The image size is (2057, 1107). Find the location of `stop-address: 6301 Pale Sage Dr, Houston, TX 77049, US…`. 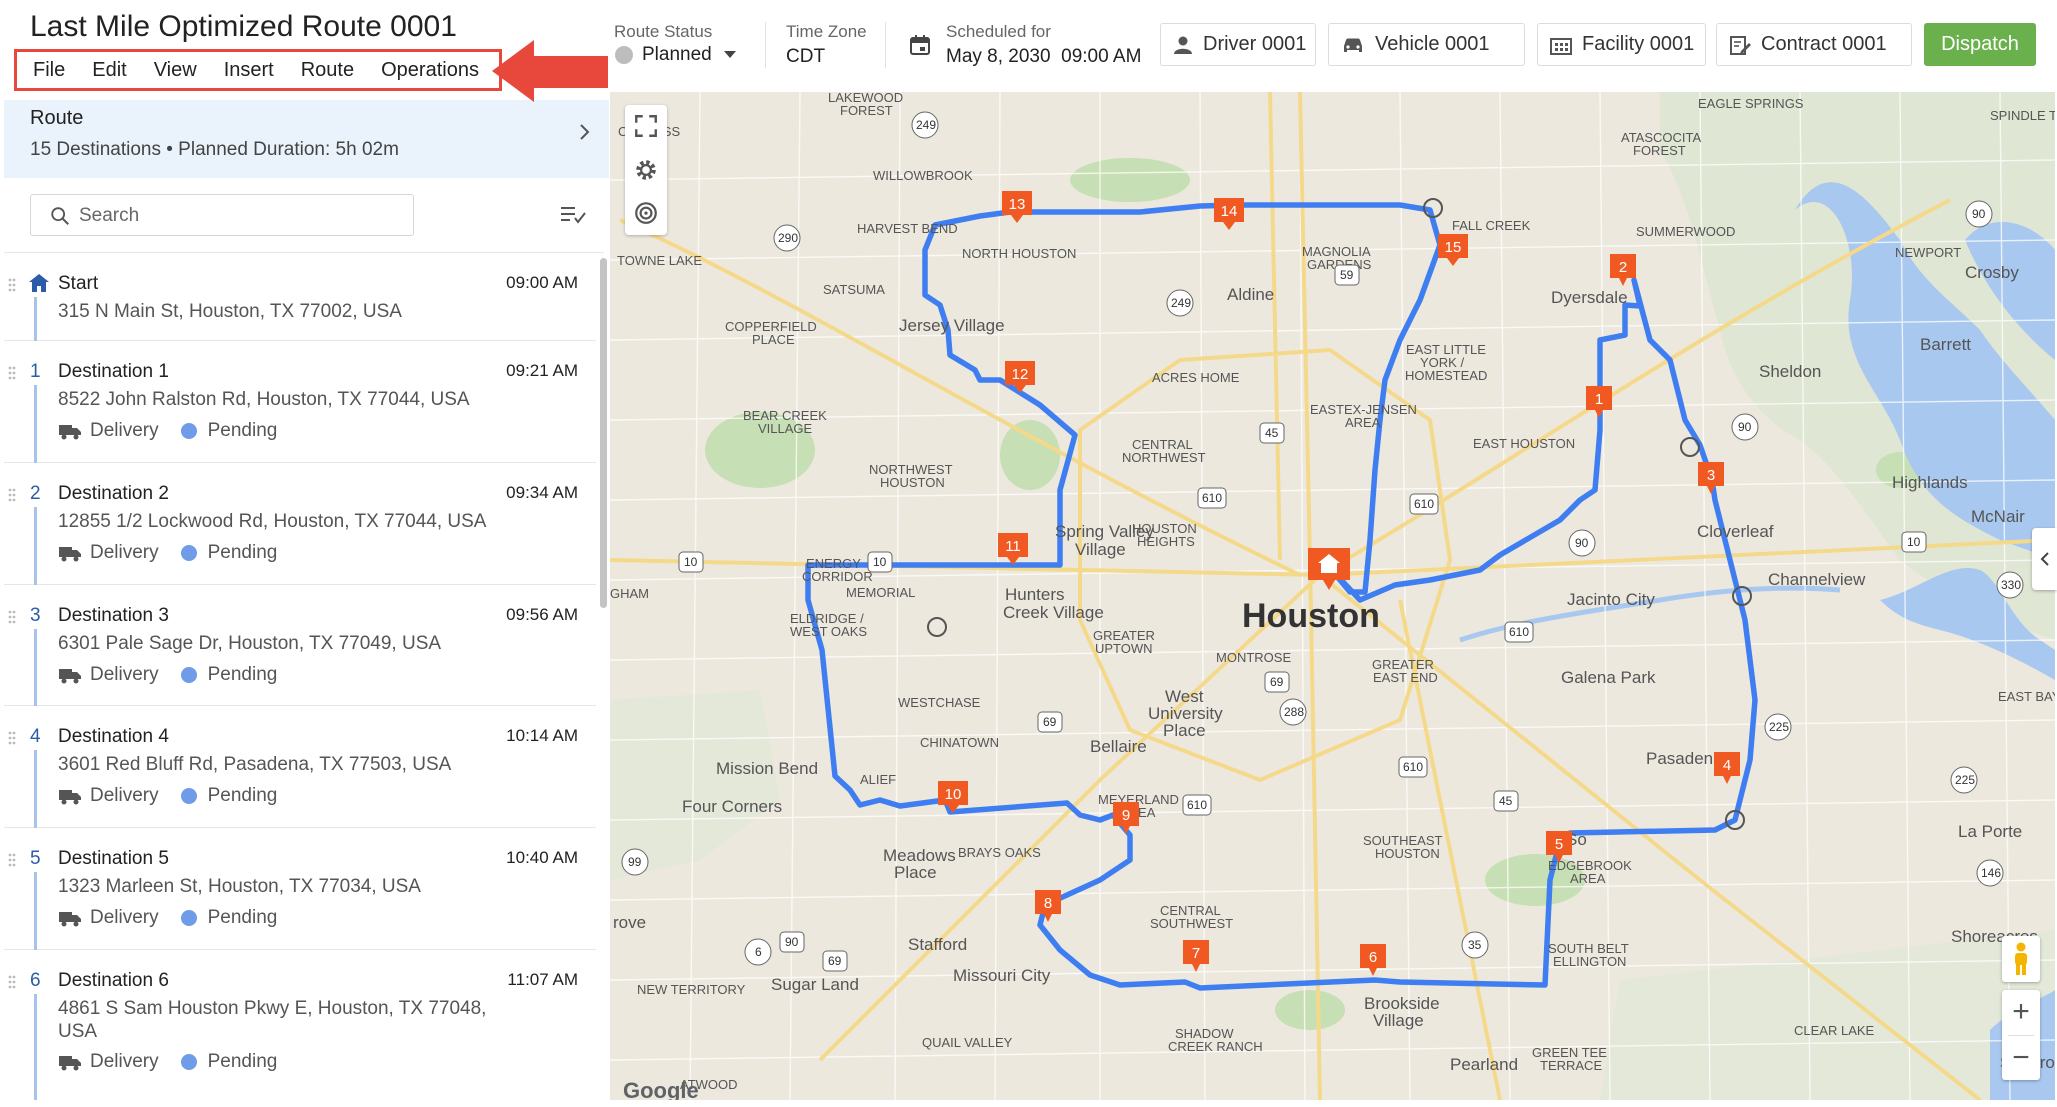

stop-address: 6301 Pale Sage Dr, Houston, TX 77049, US… is located at coordinates (250, 643).